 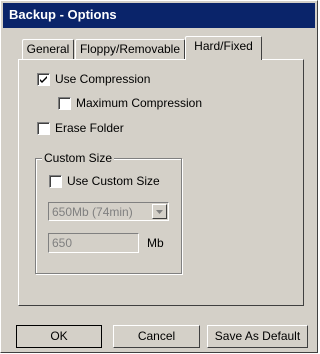 What do you see at coordinates (43, 128) in the screenshot?
I see `erase-folder-checkbox` at bounding box center [43, 128].